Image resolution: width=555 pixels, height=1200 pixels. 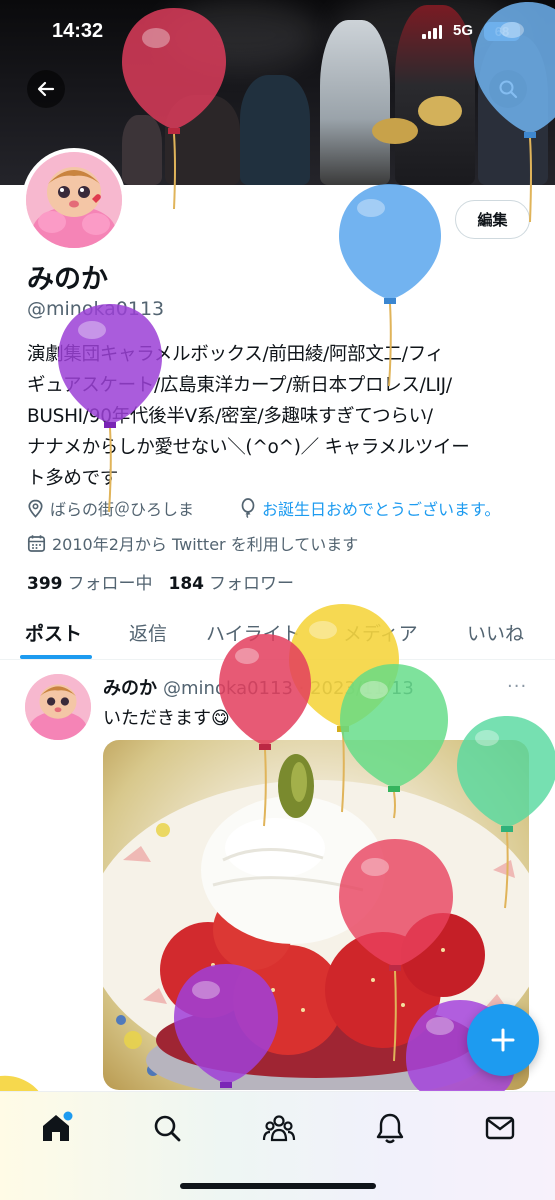 What do you see at coordinates (45, 584) in the screenshot?
I see `following-count: 399` at bounding box center [45, 584].